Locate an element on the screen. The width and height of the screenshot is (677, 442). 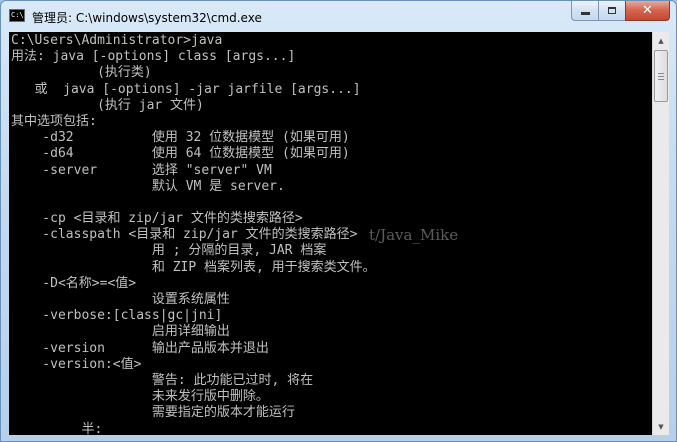
console-line: 用 ; 分隔的目录, JAR 档案 is located at coordinates (169, 251).